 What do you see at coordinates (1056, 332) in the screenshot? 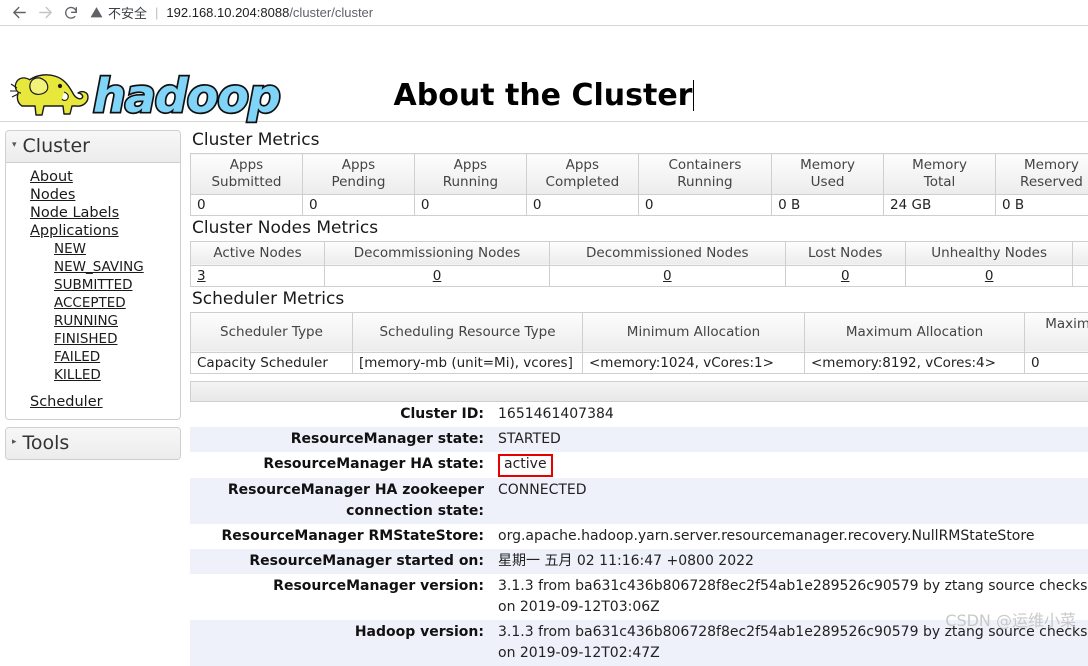
I see `col-max-app-priority: Maximum Cluster Application Priority` at bounding box center [1056, 332].